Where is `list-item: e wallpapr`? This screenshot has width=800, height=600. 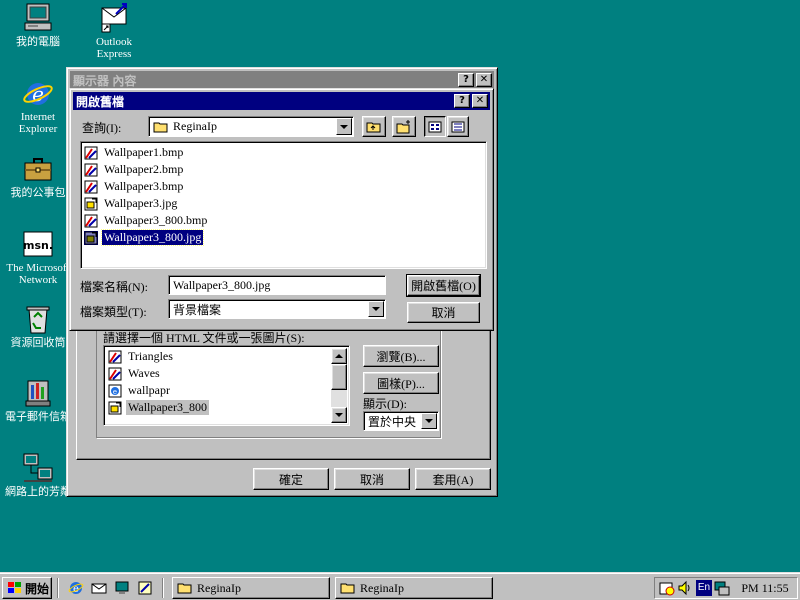 list-item: e wallpapr is located at coordinates (140, 390).